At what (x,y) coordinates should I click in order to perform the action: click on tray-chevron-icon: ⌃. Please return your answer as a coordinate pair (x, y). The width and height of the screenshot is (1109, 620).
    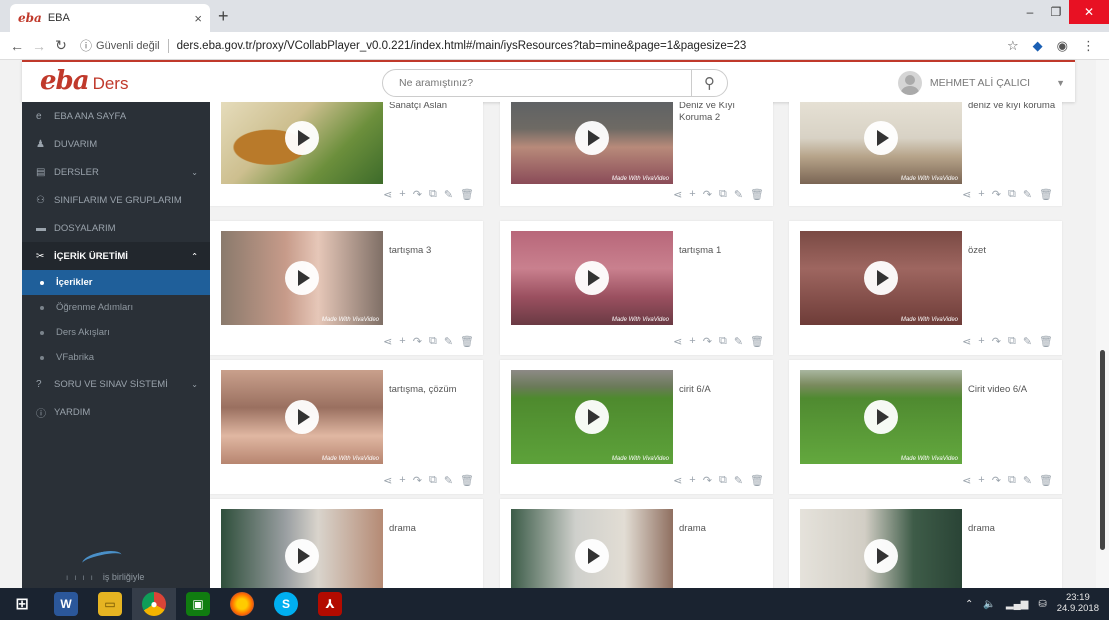
    Looking at the image, I should click on (969, 604).